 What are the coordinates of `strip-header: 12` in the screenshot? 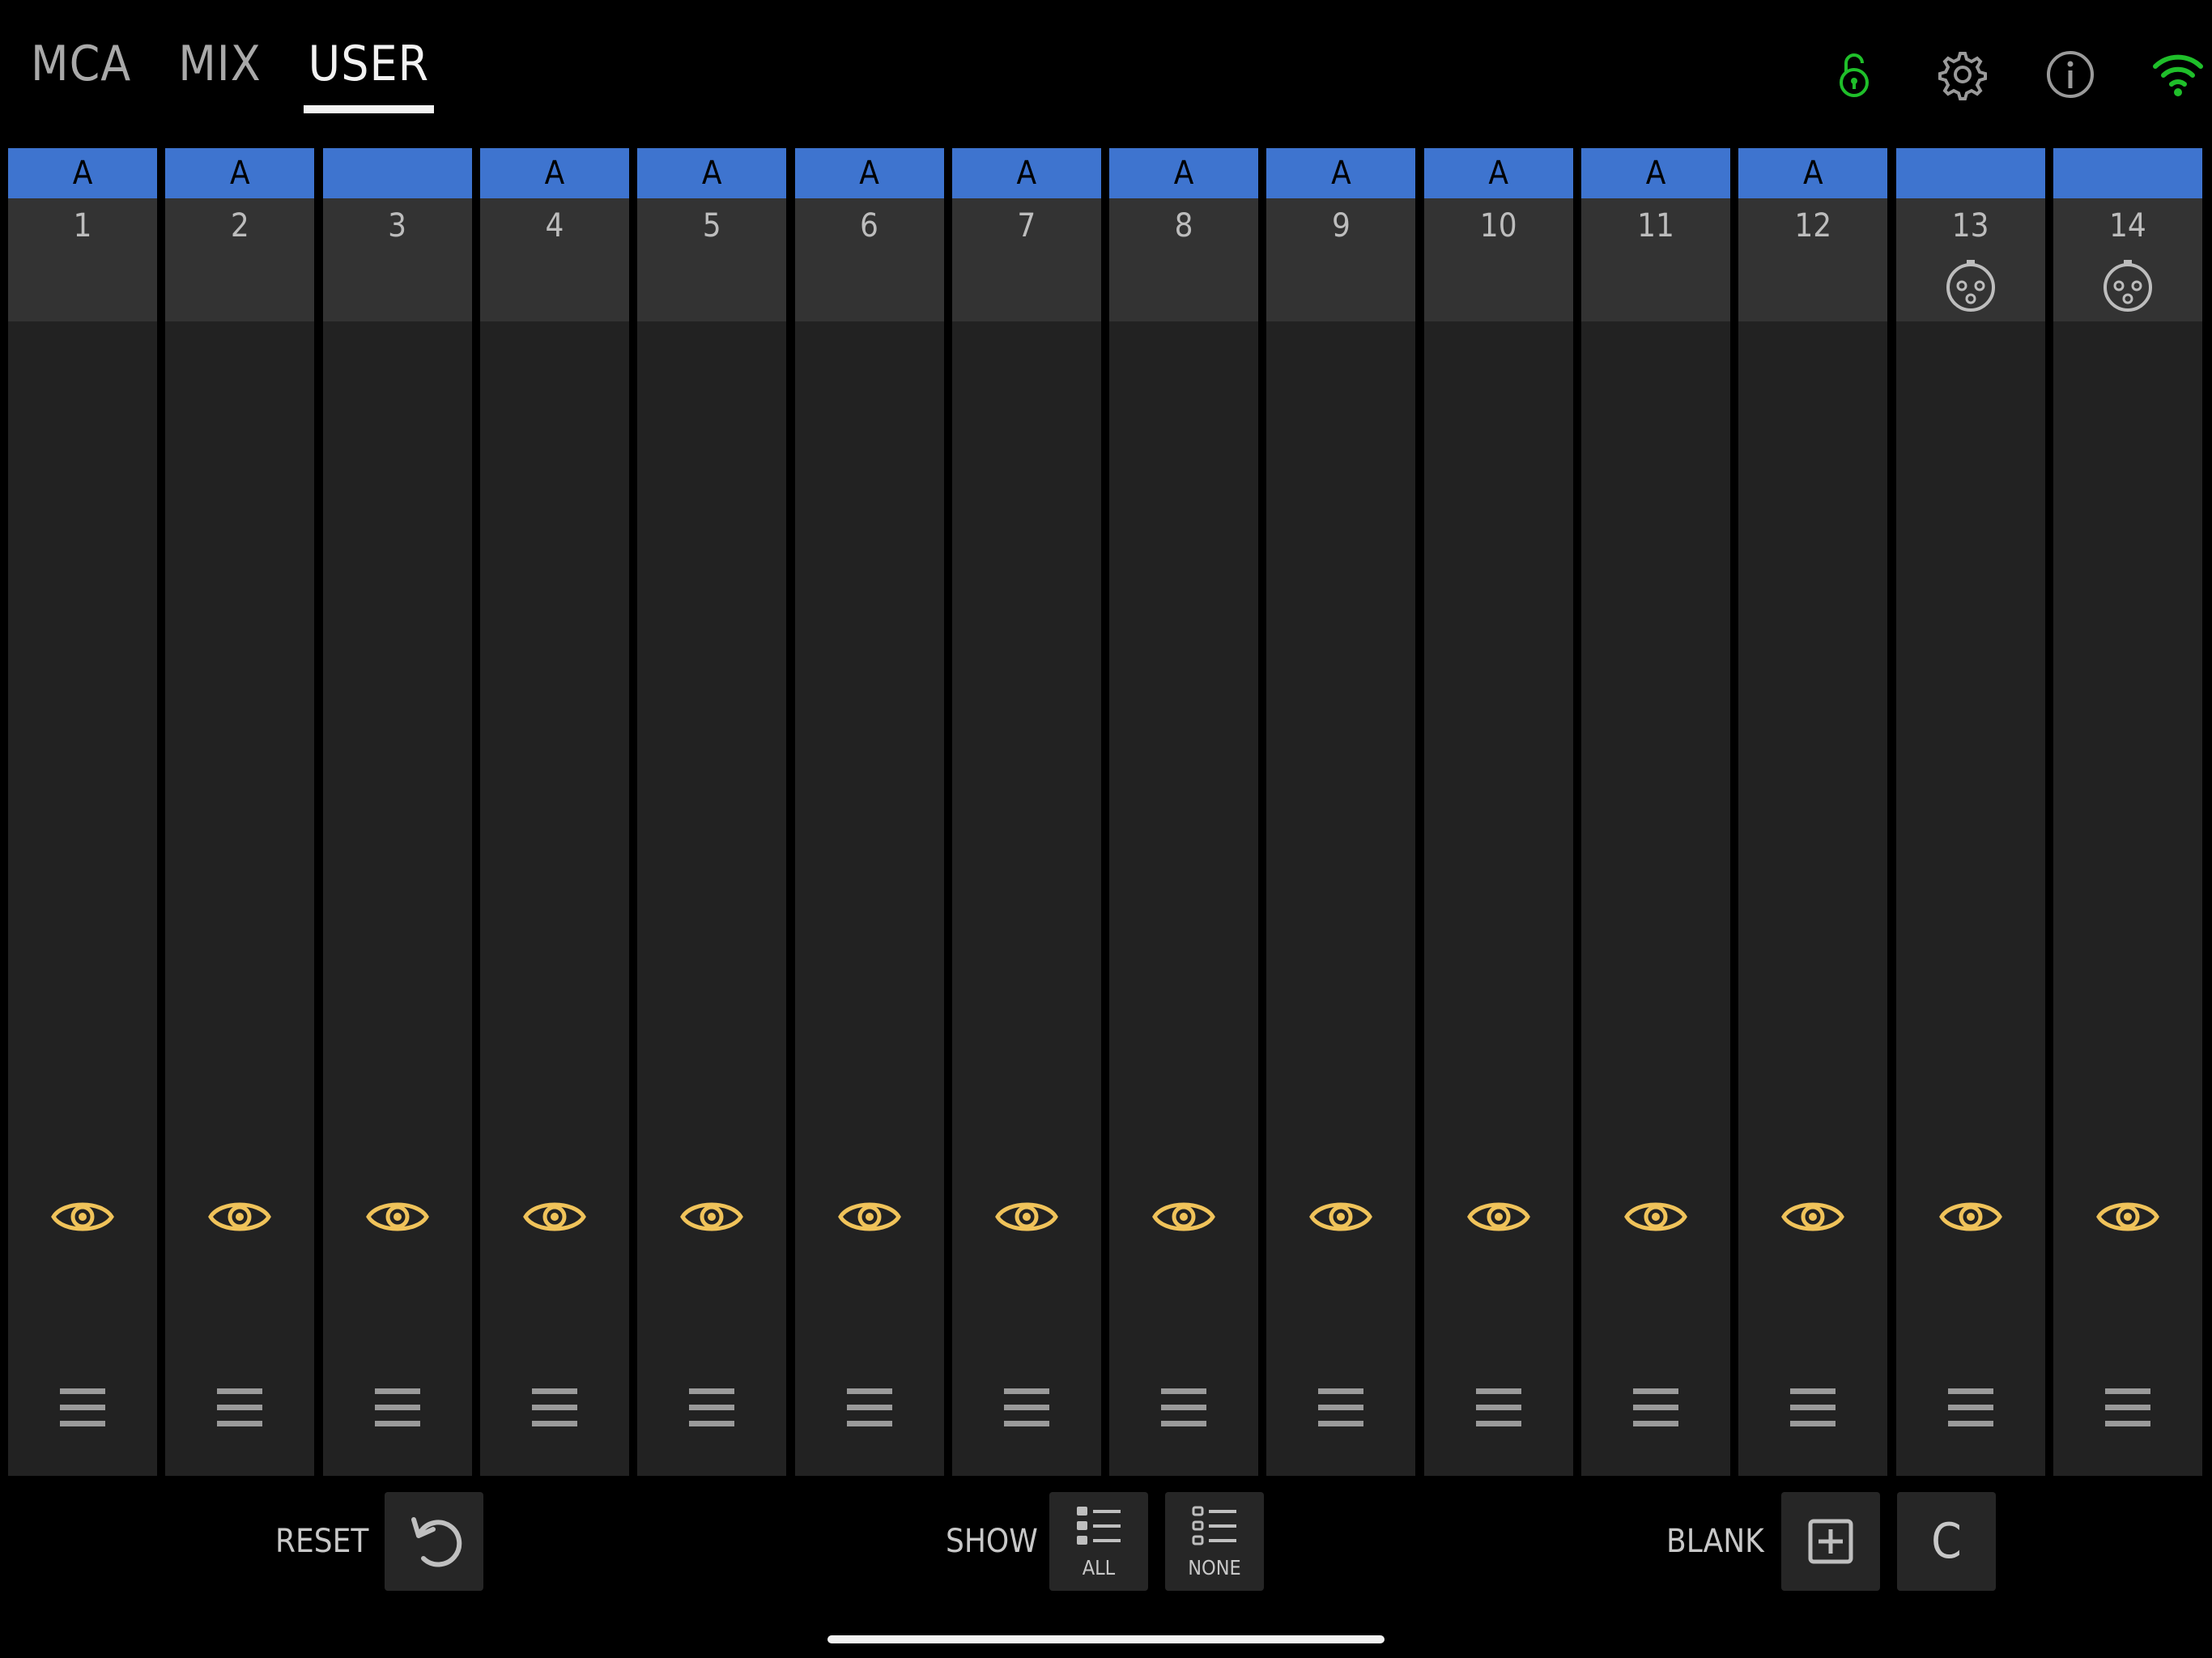 It's located at (1813, 259).